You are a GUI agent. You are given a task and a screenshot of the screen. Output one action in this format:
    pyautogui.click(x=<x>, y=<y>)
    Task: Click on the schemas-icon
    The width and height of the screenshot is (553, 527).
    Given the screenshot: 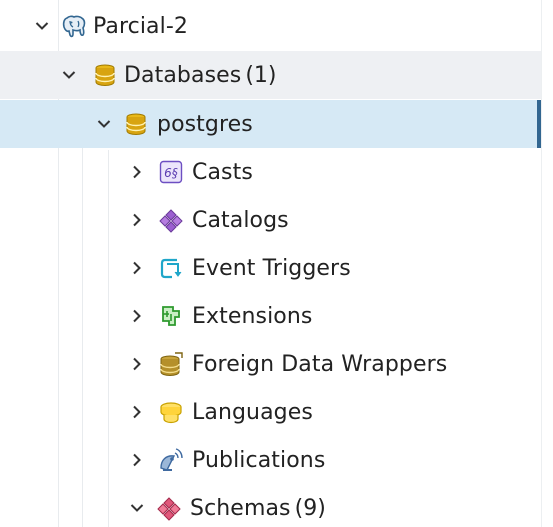 What is the action you would take?
    pyautogui.click(x=169, y=508)
    